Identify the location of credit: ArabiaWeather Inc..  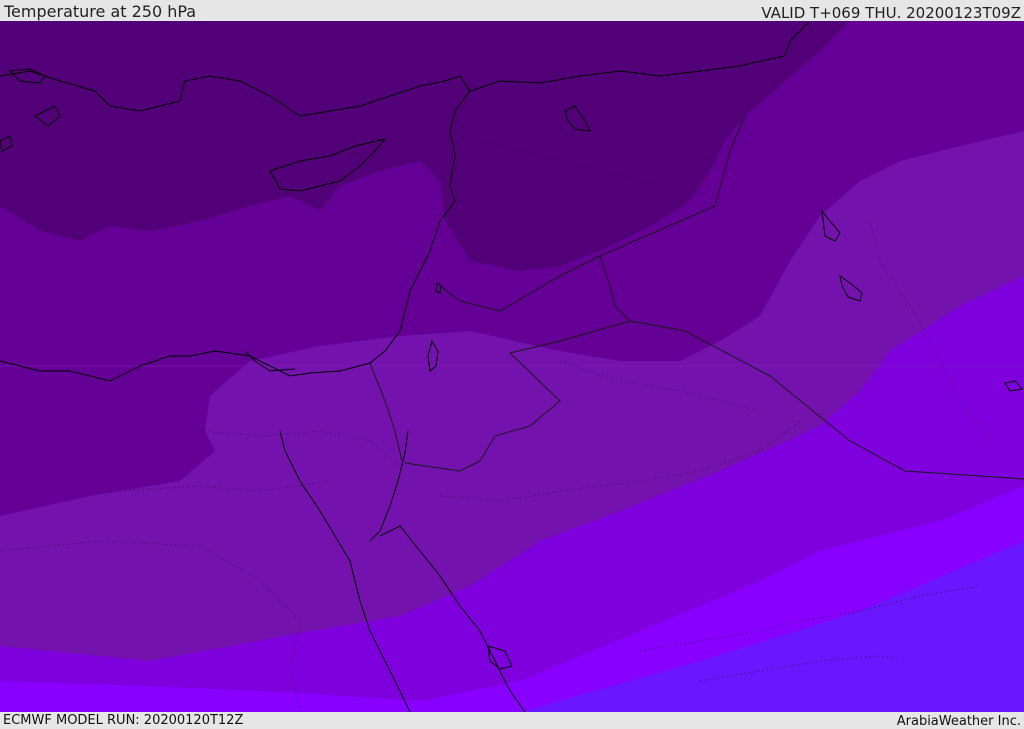
(958, 721).